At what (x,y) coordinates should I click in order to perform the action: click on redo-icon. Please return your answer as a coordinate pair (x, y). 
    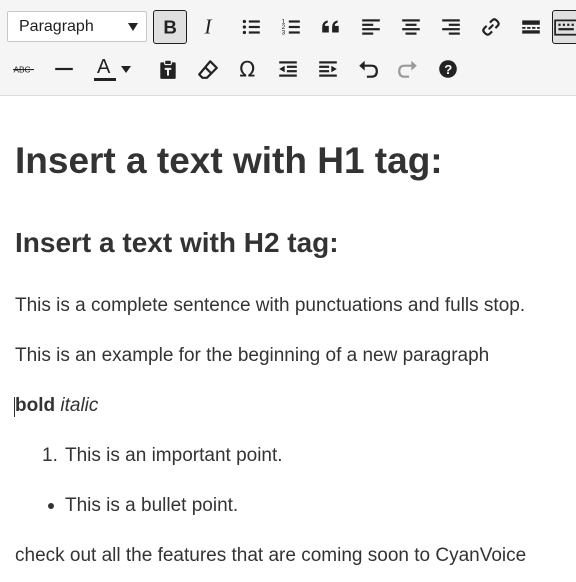
    Looking at the image, I should click on (407, 69).